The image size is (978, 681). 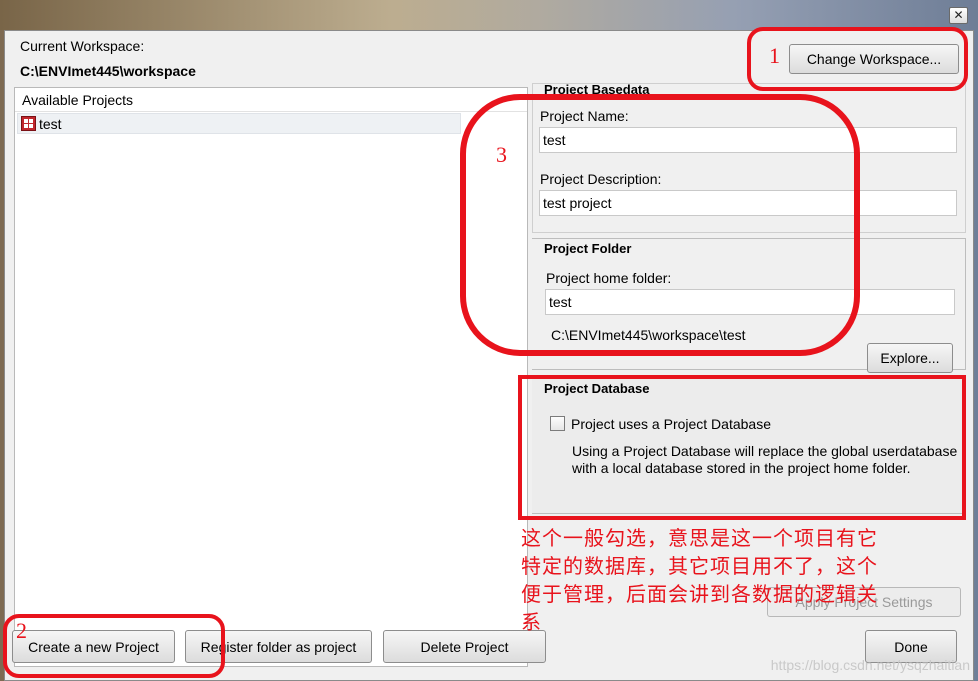 What do you see at coordinates (28, 123) in the screenshot?
I see `project-grid-icon` at bounding box center [28, 123].